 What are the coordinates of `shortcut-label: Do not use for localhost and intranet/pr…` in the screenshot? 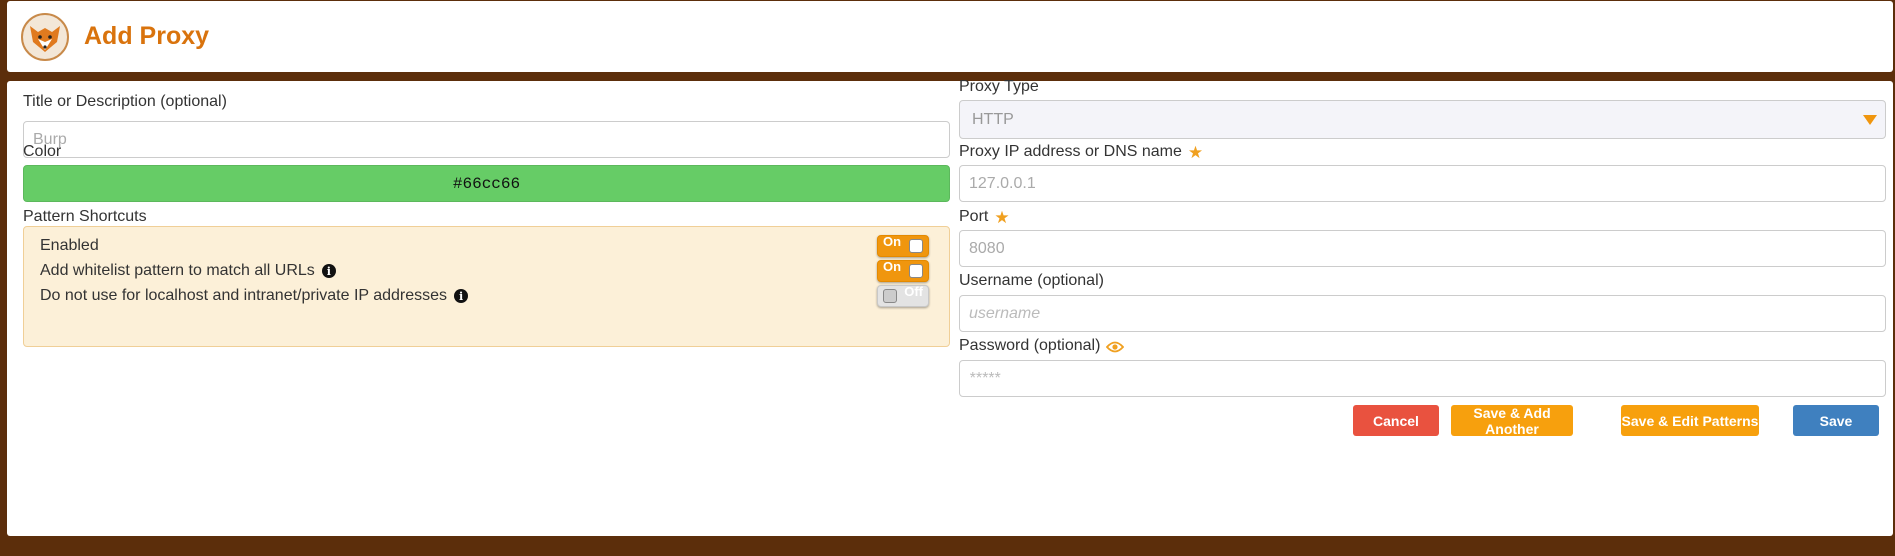 It's located at (244, 295).